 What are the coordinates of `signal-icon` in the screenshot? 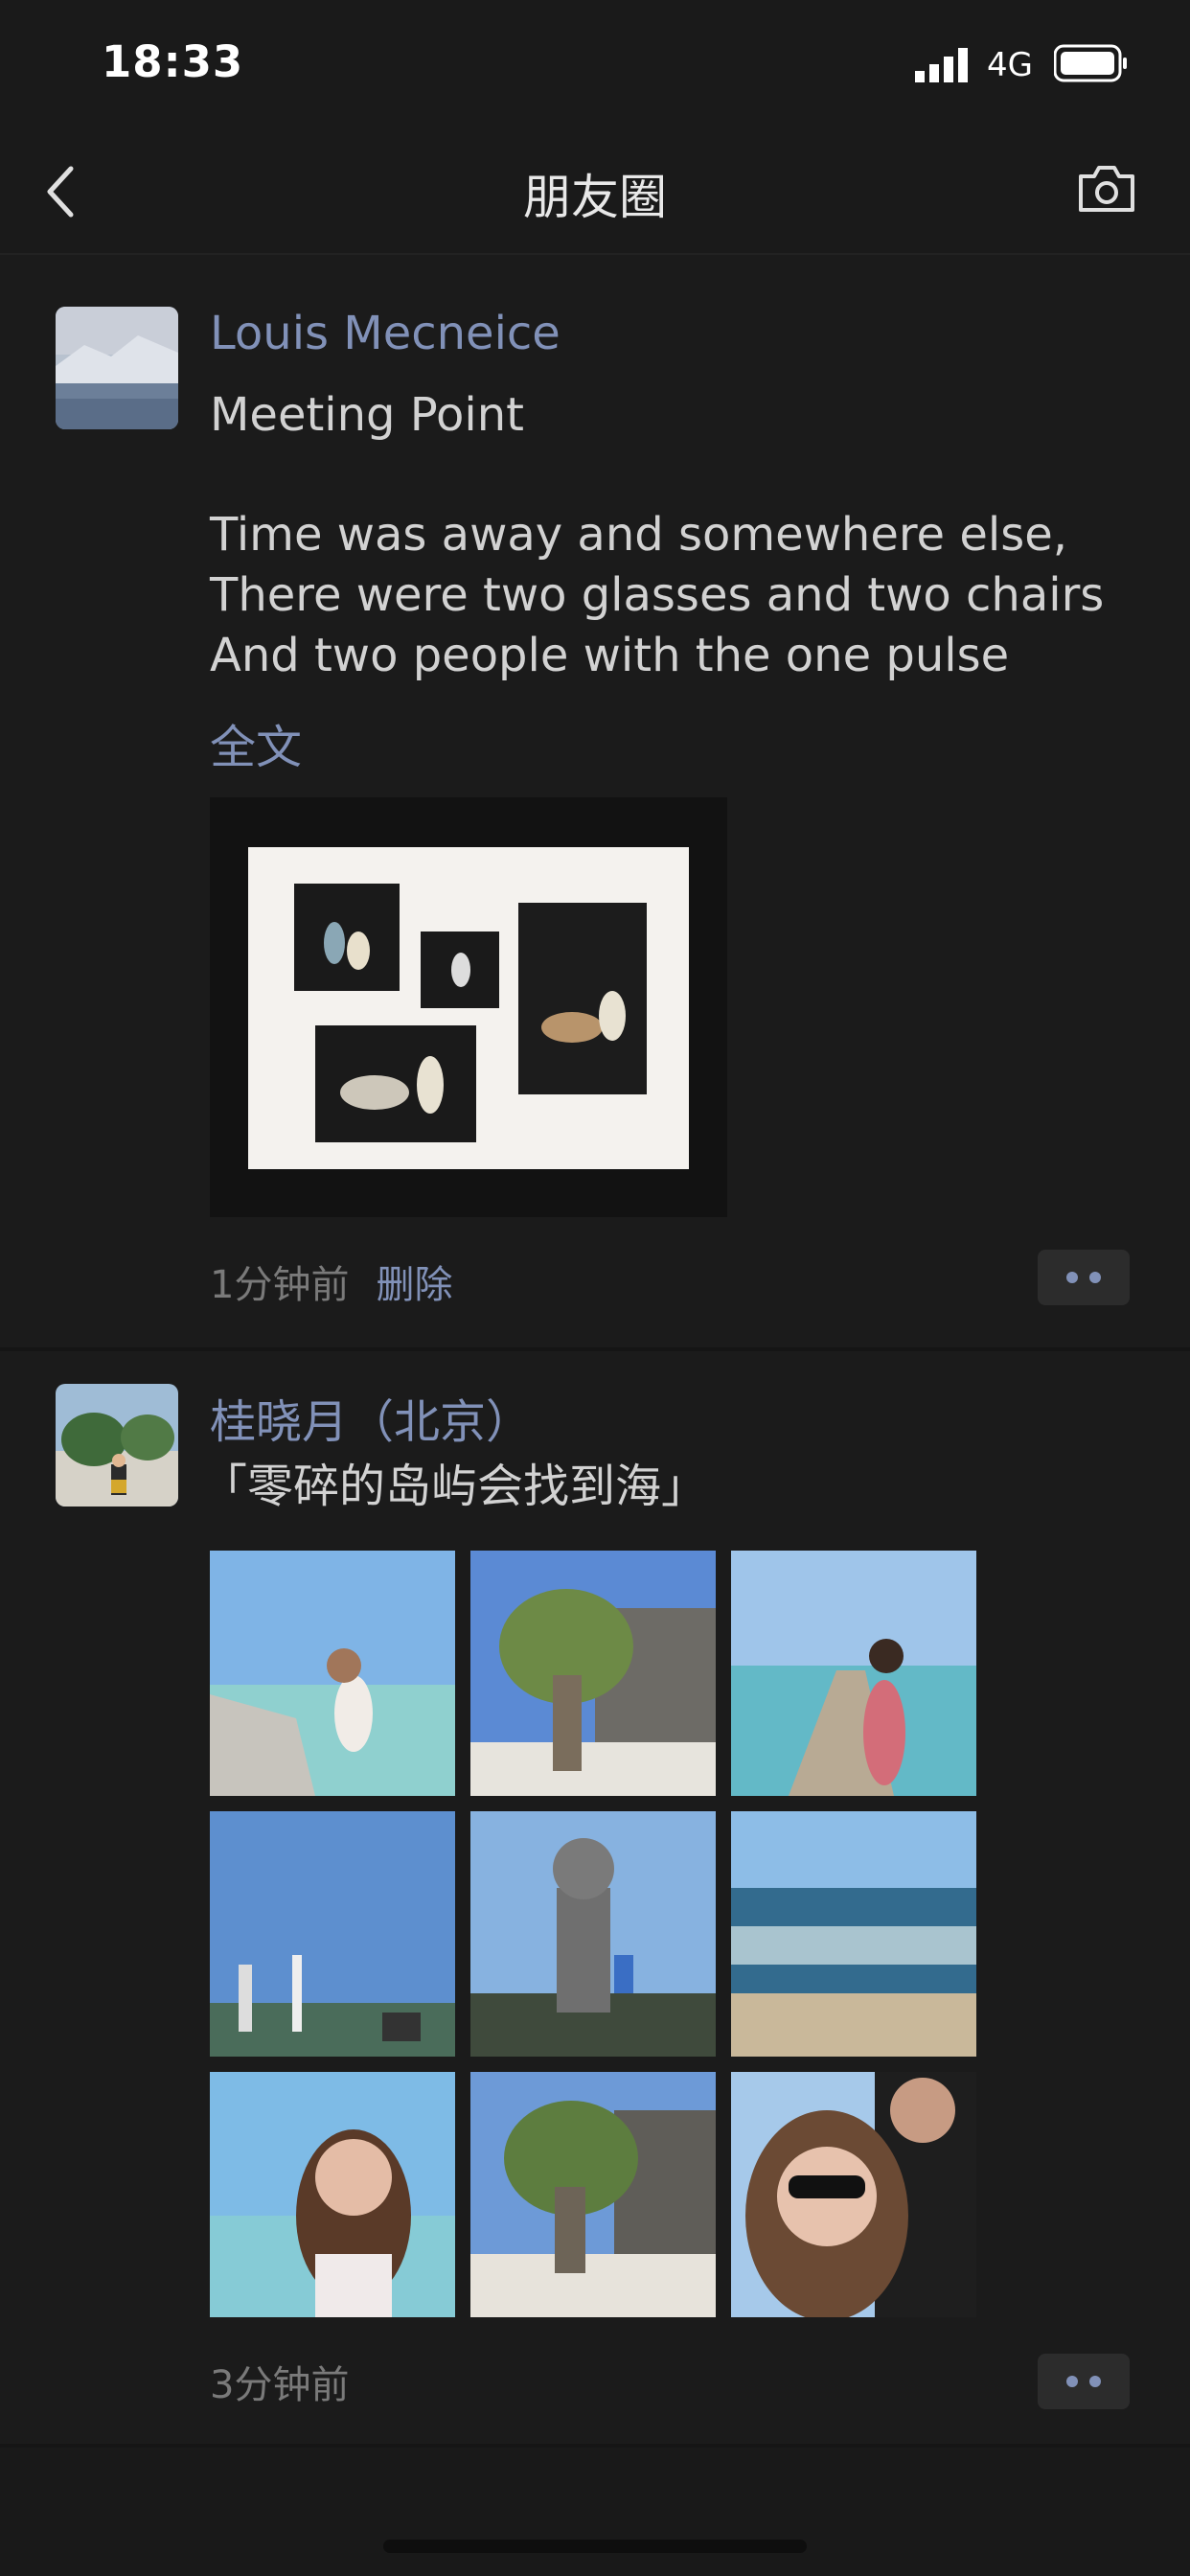 It's located at (942, 65).